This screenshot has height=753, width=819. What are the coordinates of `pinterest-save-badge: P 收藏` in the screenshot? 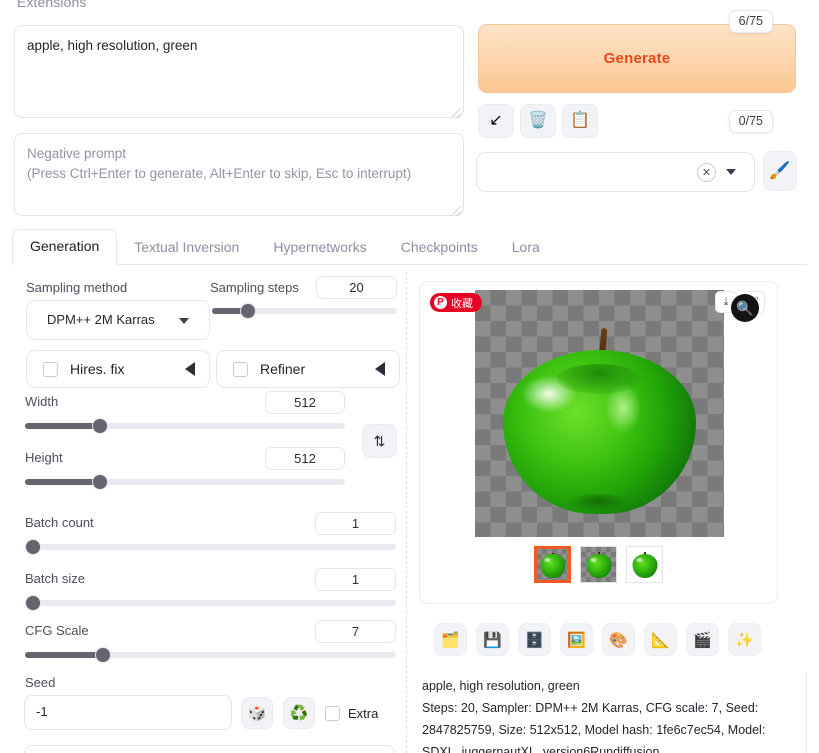 It's located at (456, 302).